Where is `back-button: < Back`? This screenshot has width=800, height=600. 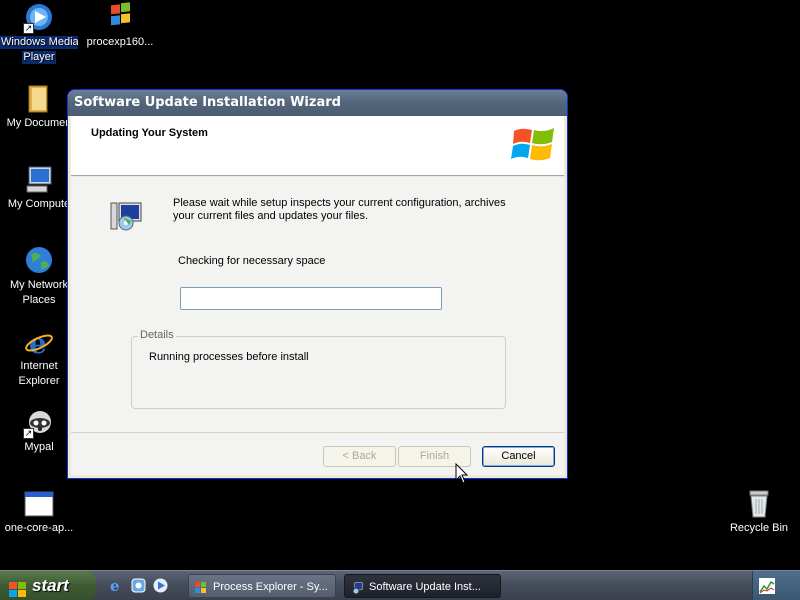
back-button: < Back is located at coordinates (359, 456).